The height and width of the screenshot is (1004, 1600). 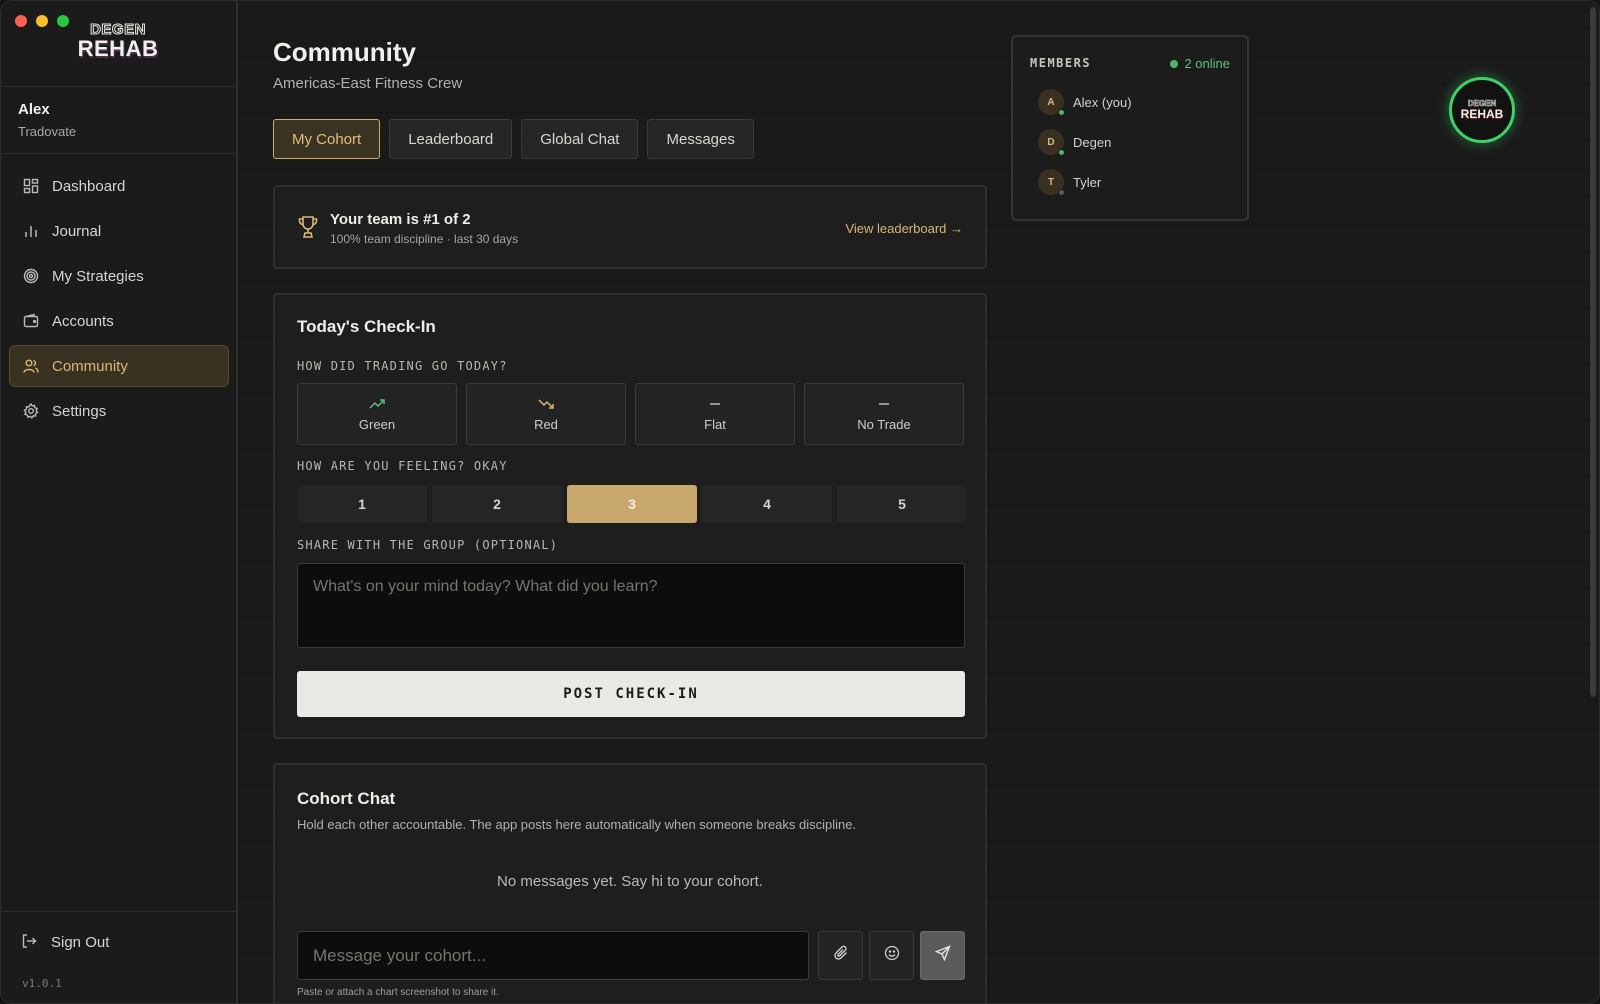 What do you see at coordinates (402, 466) in the screenshot?
I see `feeling-question-label: HOW ARE YOU FEELING? OKAY` at bounding box center [402, 466].